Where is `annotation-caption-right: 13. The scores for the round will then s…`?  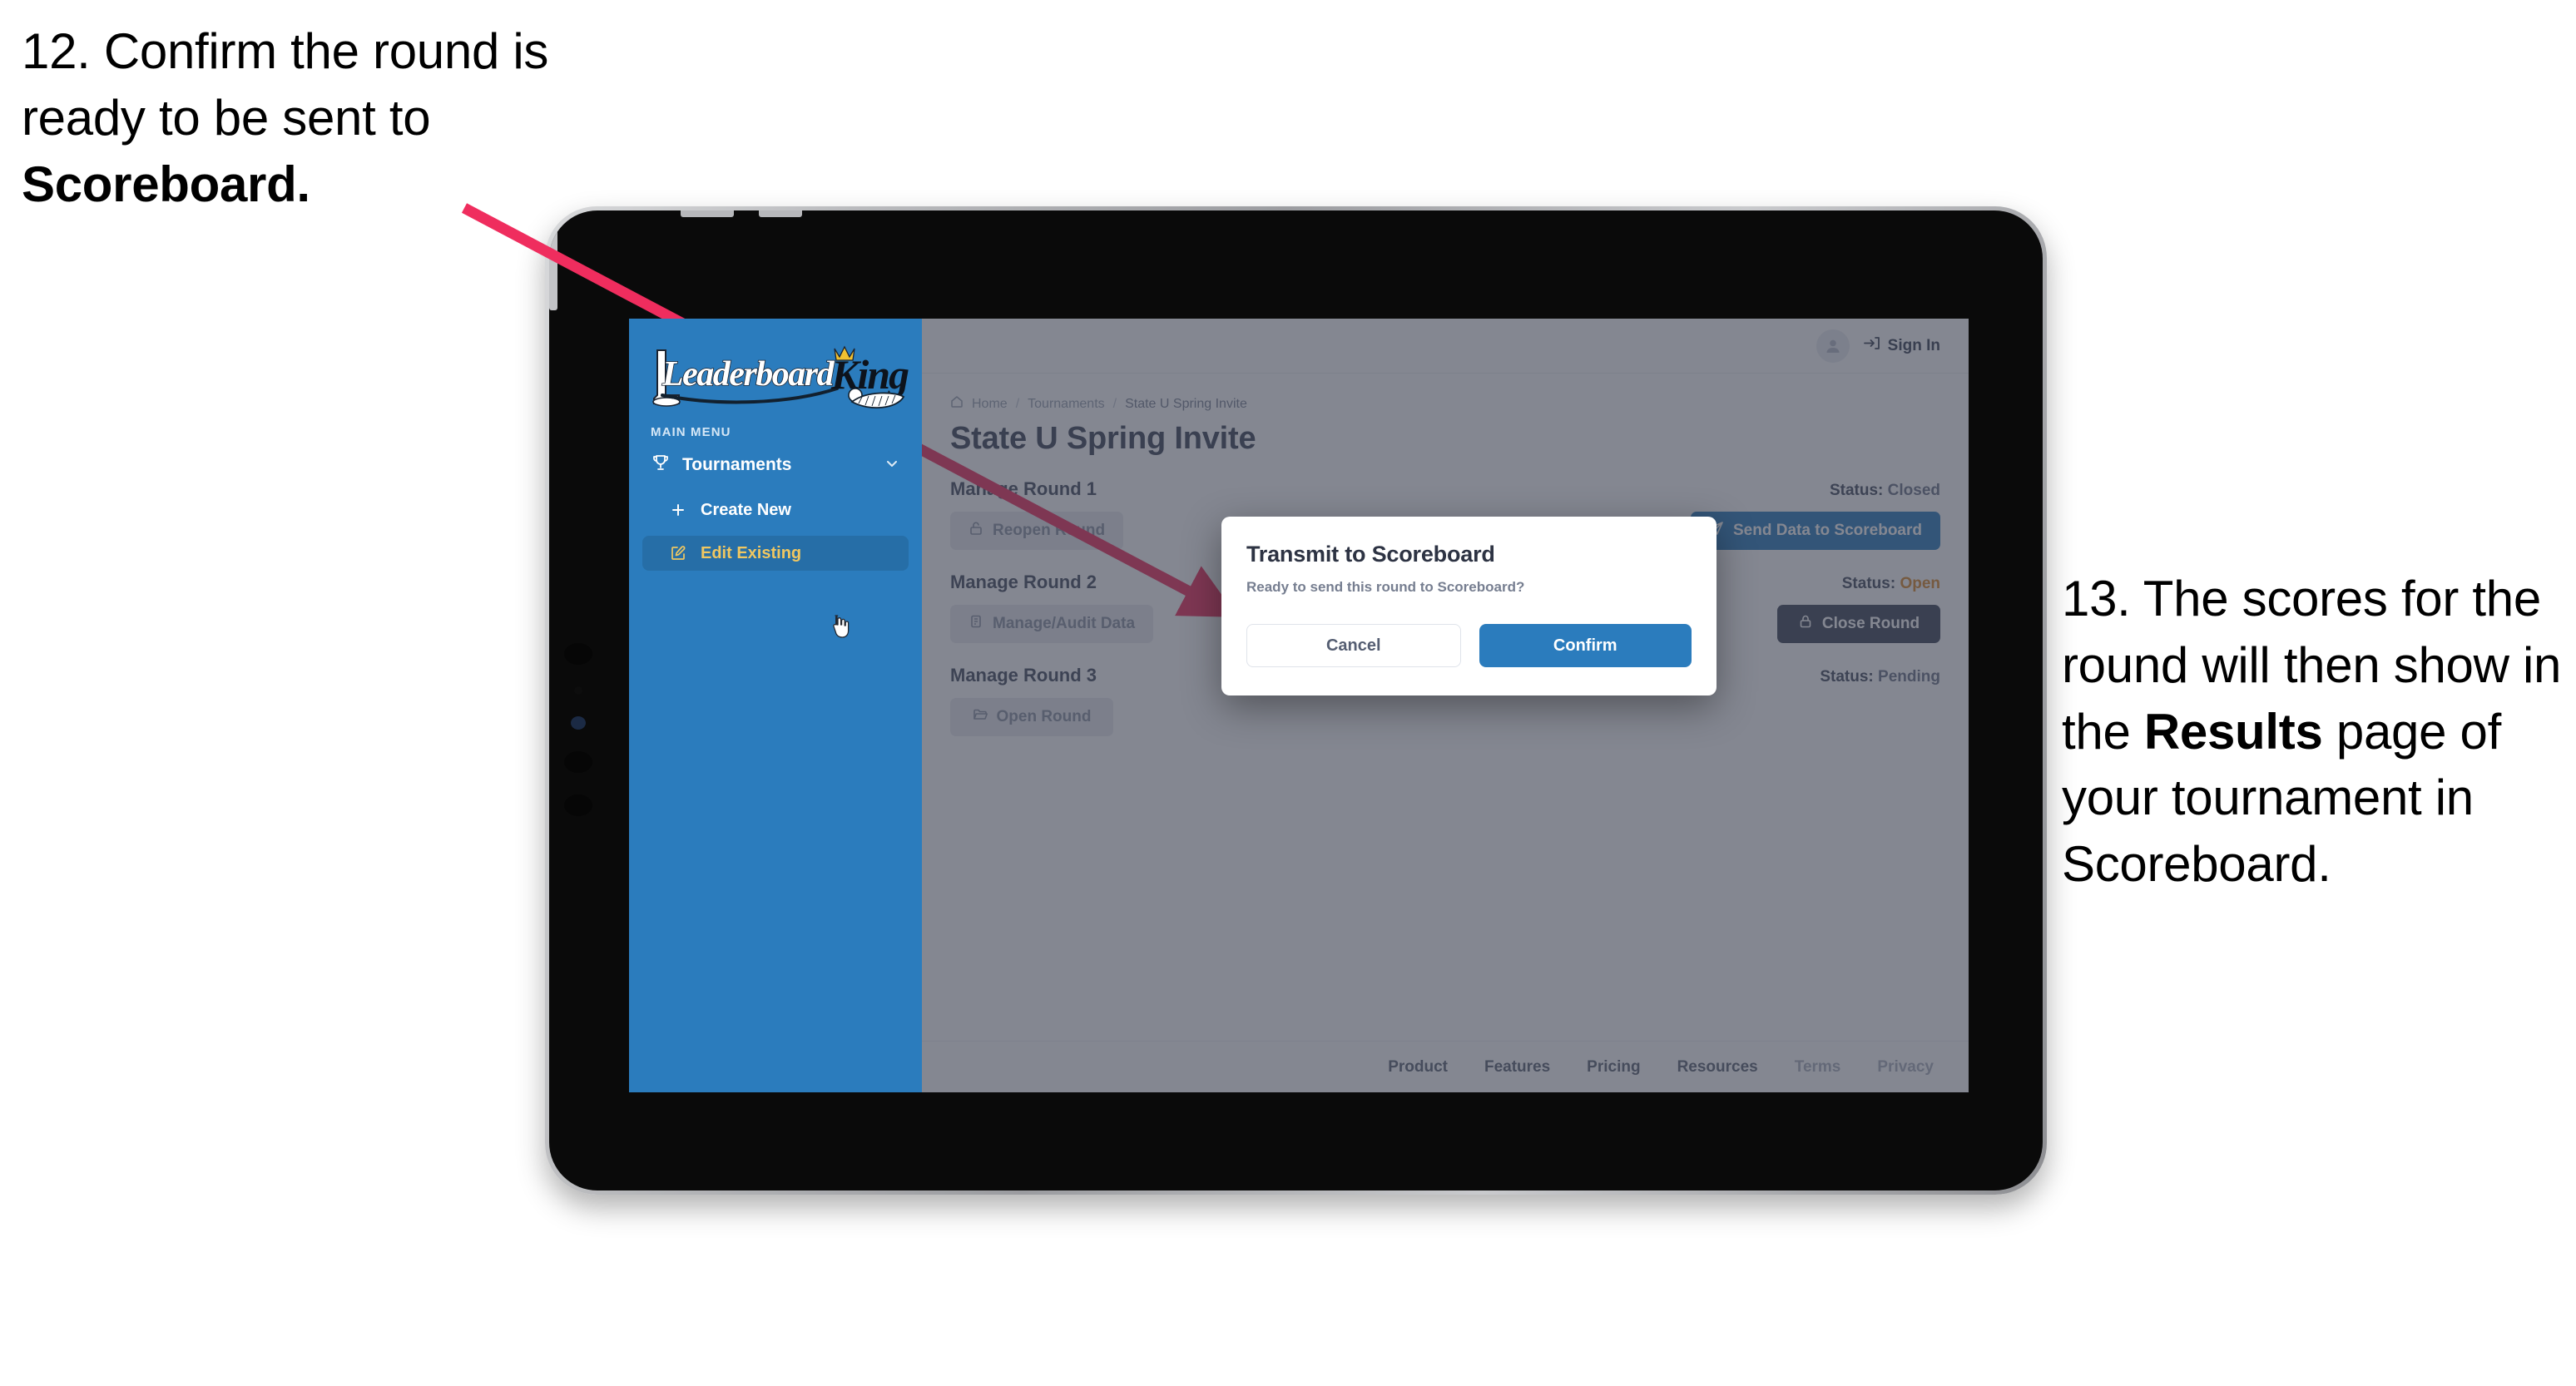 annotation-caption-right: 13. The scores for the round will then s… is located at coordinates (2319, 732).